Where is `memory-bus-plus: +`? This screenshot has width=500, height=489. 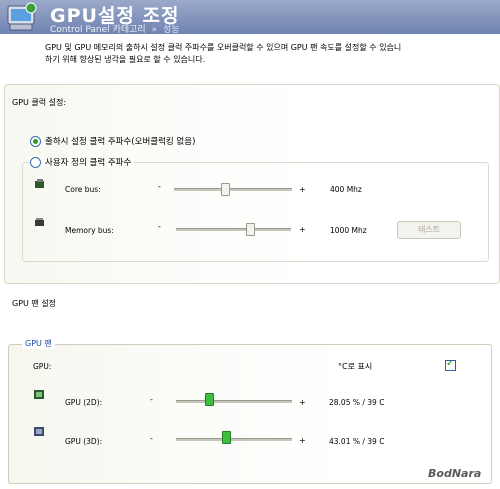
memory-bus-plus: + is located at coordinates (302, 229).